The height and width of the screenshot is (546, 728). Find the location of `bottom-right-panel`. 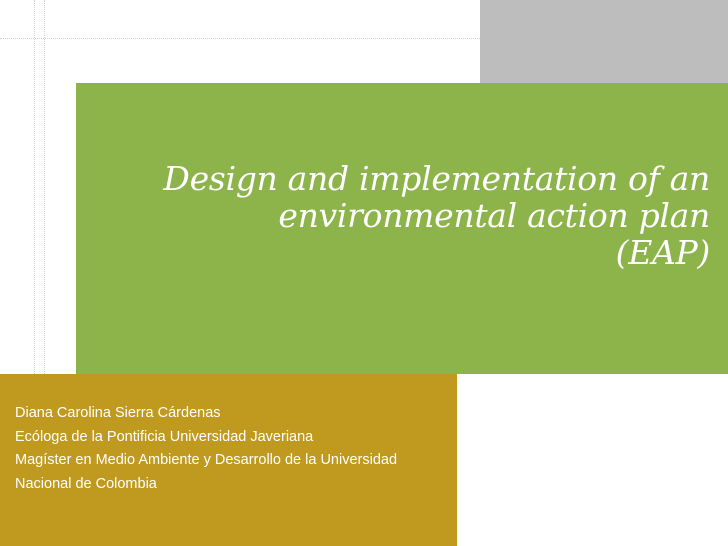

bottom-right-panel is located at coordinates (592, 460).